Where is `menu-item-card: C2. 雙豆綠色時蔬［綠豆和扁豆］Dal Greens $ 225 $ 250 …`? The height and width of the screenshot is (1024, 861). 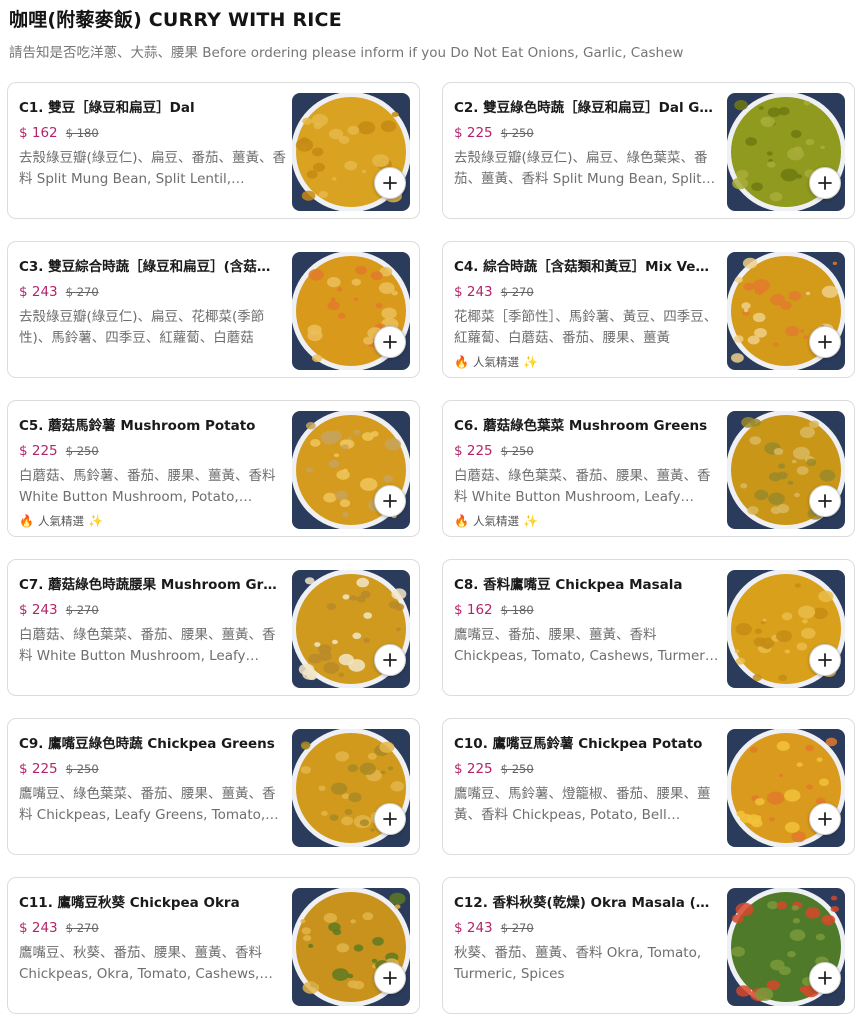 menu-item-card: C2. 雙豆綠色時蔬［綠豆和扁豆］Dal Greens $ 225 $ 250 … is located at coordinates (648, 150).